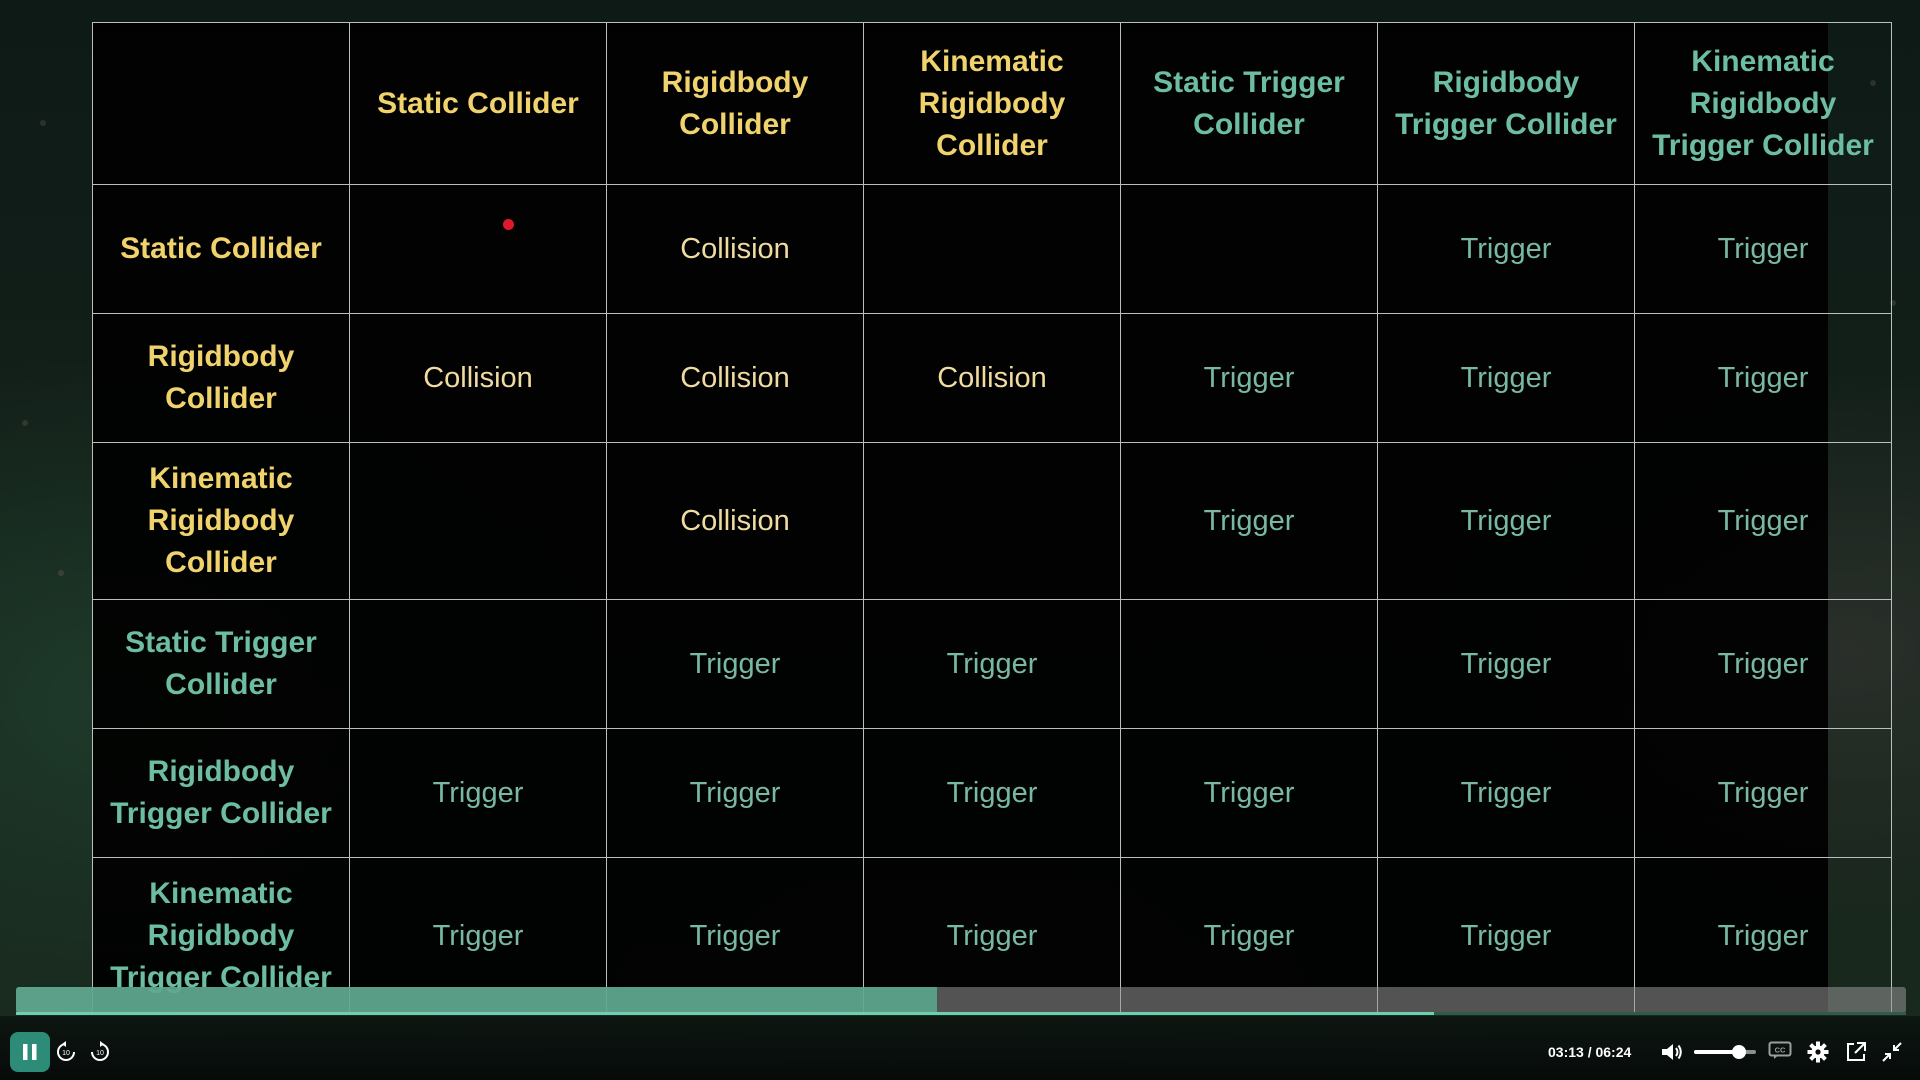  What do you see at coordinates (221, 664) in the screenshot?
I see `row-header: Static Trigger Collider` at bounding box center [221, 664].